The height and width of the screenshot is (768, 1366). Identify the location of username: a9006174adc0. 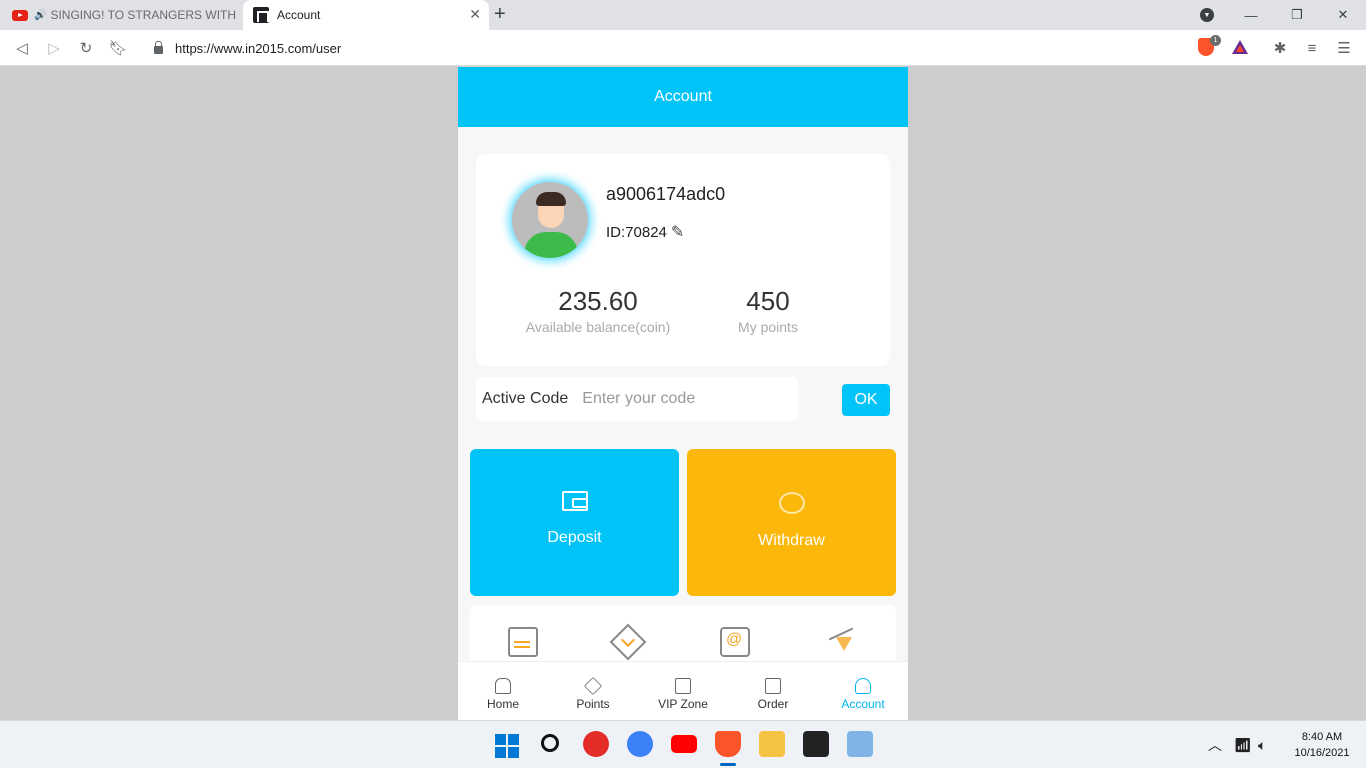
(666, 194).